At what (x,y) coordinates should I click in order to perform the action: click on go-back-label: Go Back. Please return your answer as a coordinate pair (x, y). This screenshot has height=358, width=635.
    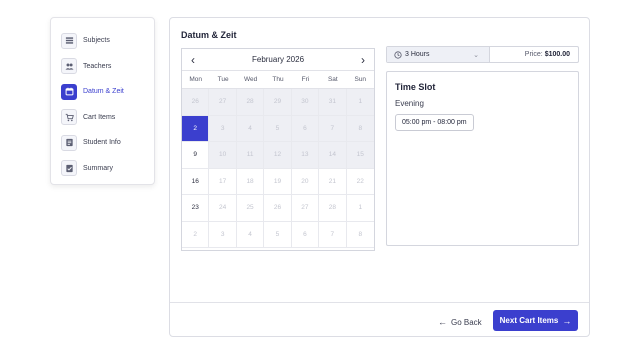
    Looking at the image, I should click on (466, 322).